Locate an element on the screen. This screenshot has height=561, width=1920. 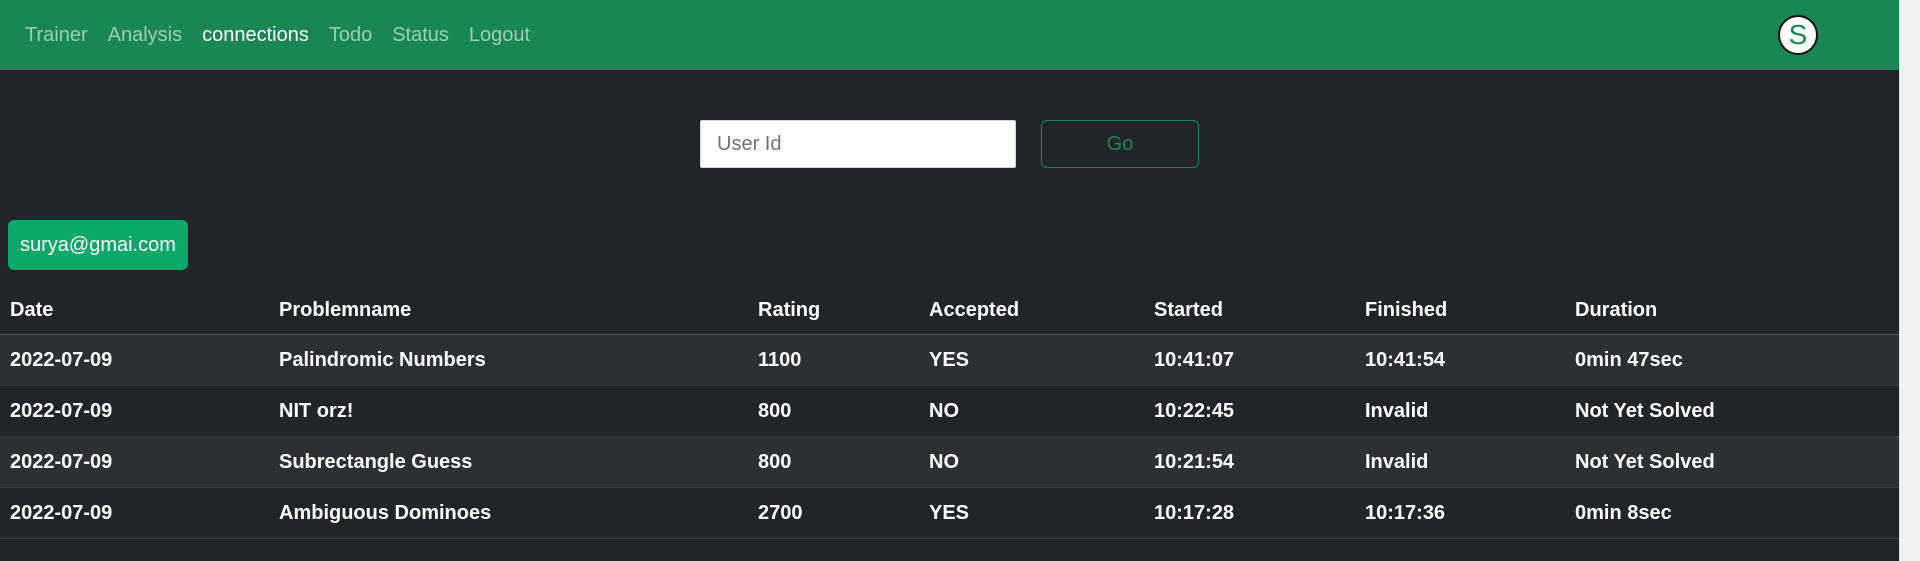
nav-link-status: Status is located at coordinates (420, 35).